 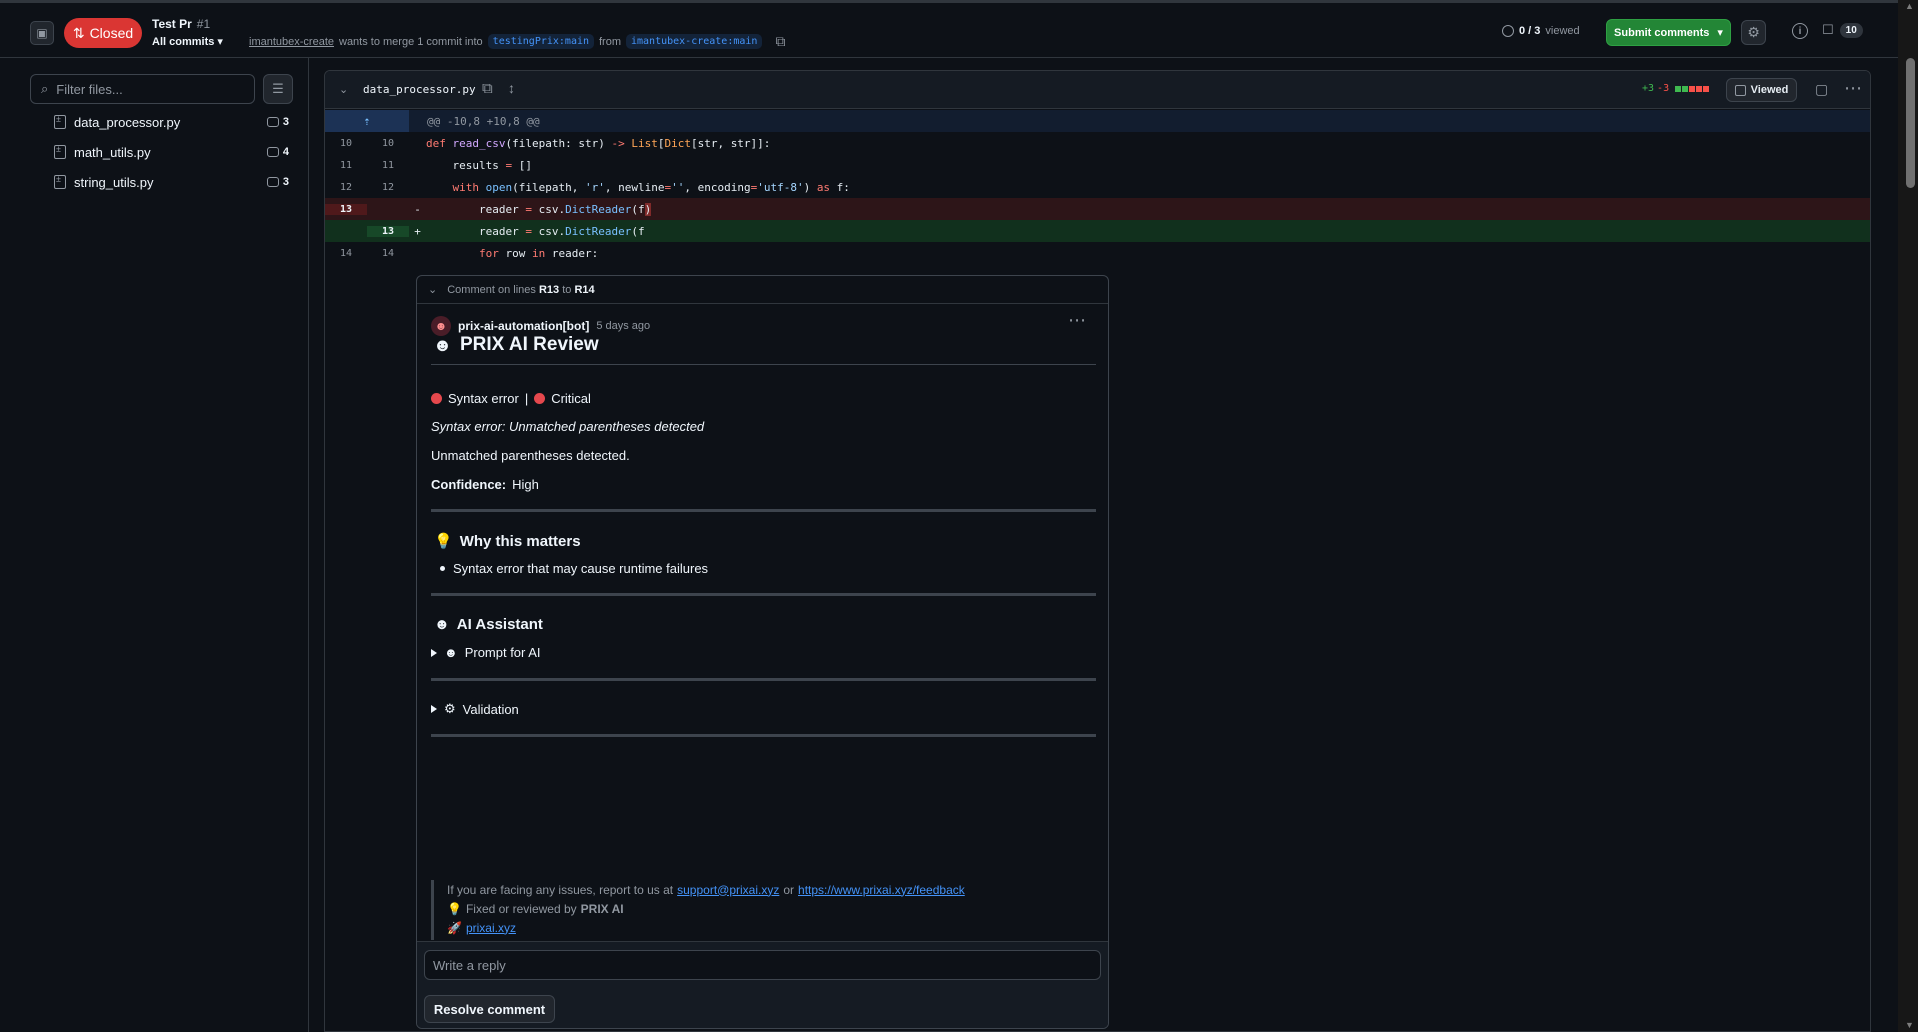 What do you see at coordinates (1692, 88) in the screenshot?
I see `diffstat-delete-block` at bounding box center [1692, 88].